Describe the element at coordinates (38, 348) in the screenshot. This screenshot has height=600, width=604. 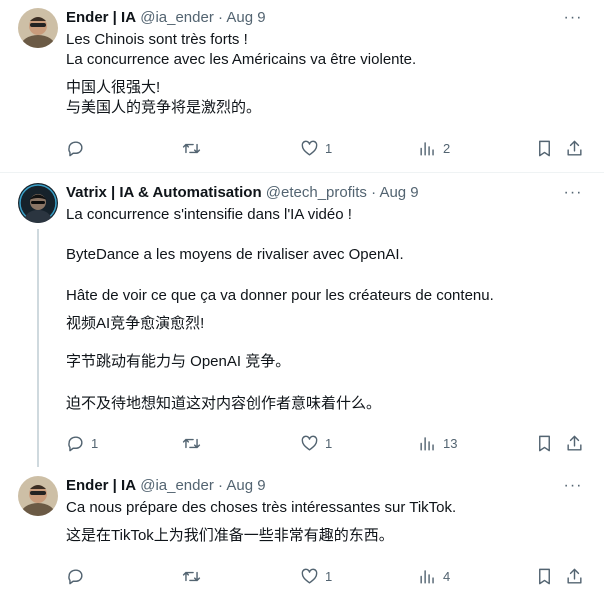
I see `thread-line` at that location.